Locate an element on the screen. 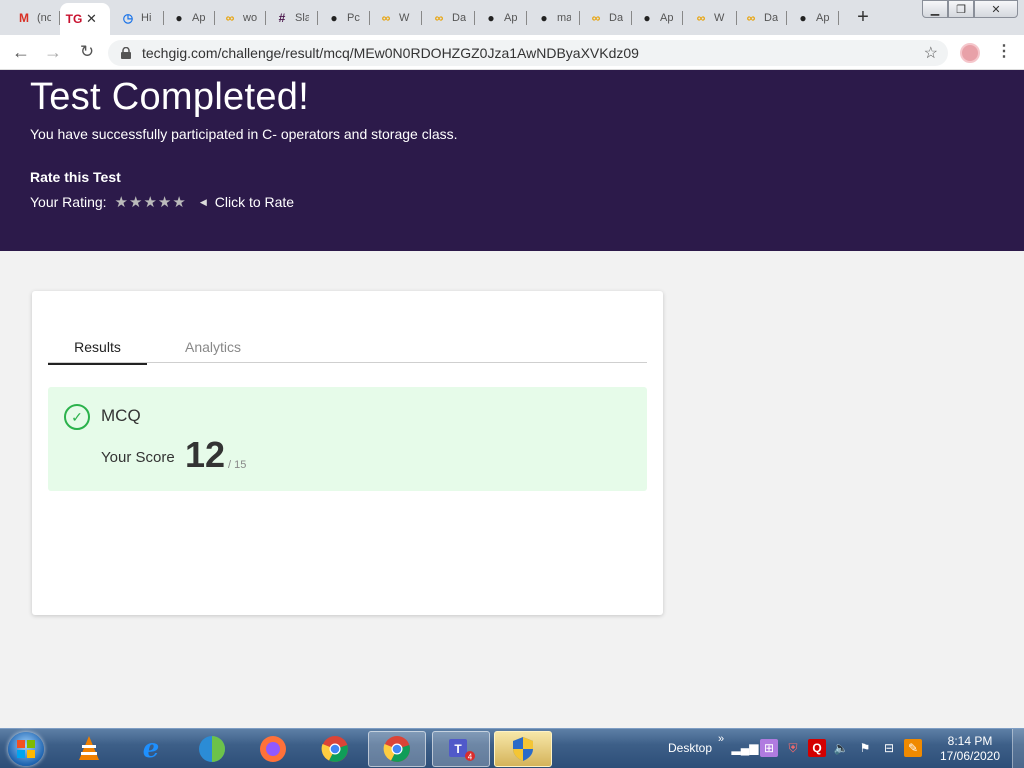  window-controls: ▁ ❐ ✕ is located at coordinates (970, 9).